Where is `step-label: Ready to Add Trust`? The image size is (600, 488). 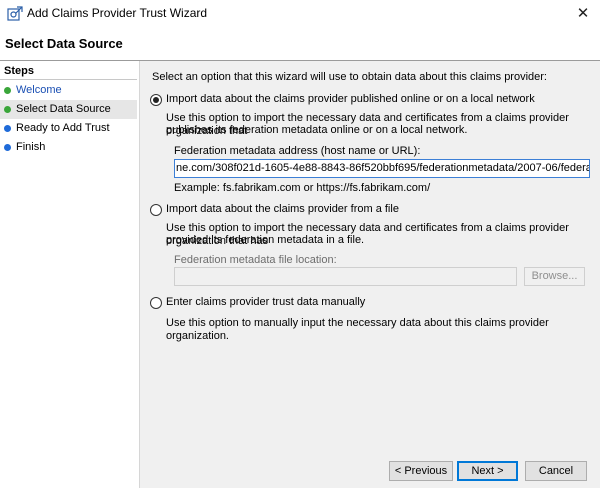 step-label: Ready to Add Trust is located at coordinates (63, 128).